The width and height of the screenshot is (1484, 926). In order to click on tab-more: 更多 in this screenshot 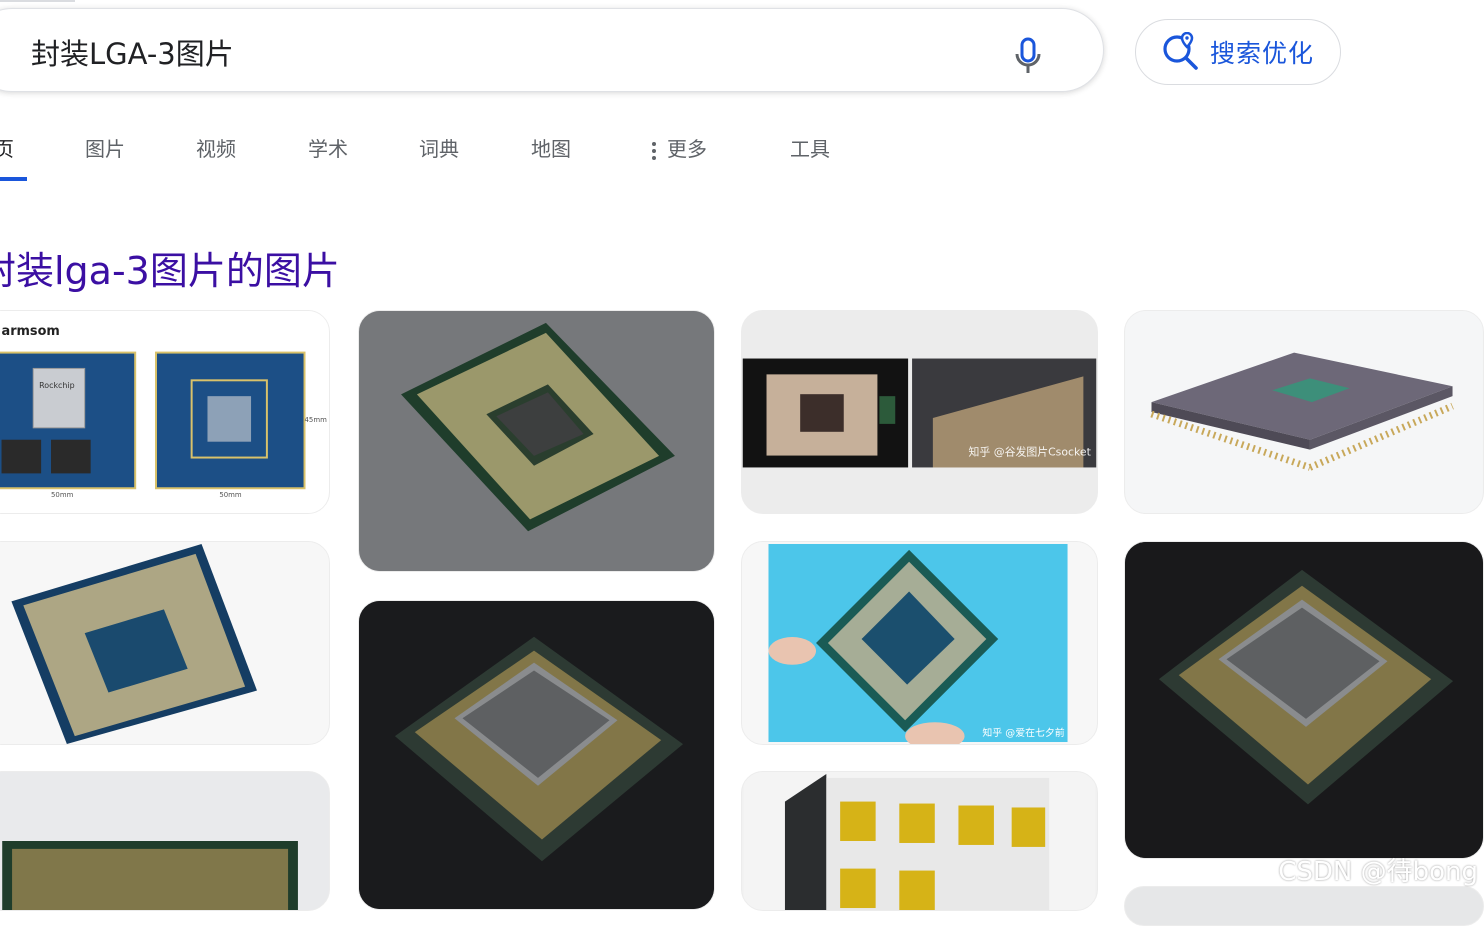, I will do `click(679, 148)`.